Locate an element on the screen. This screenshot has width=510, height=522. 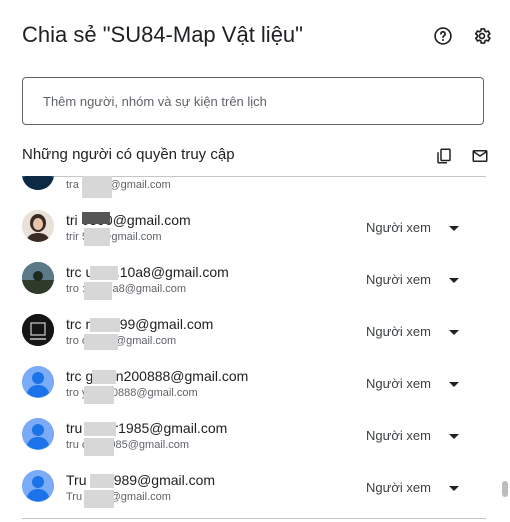
add-people-input: Thêm người, nhóm và sự kiện trên lịch is located at coordinates (253, 101).